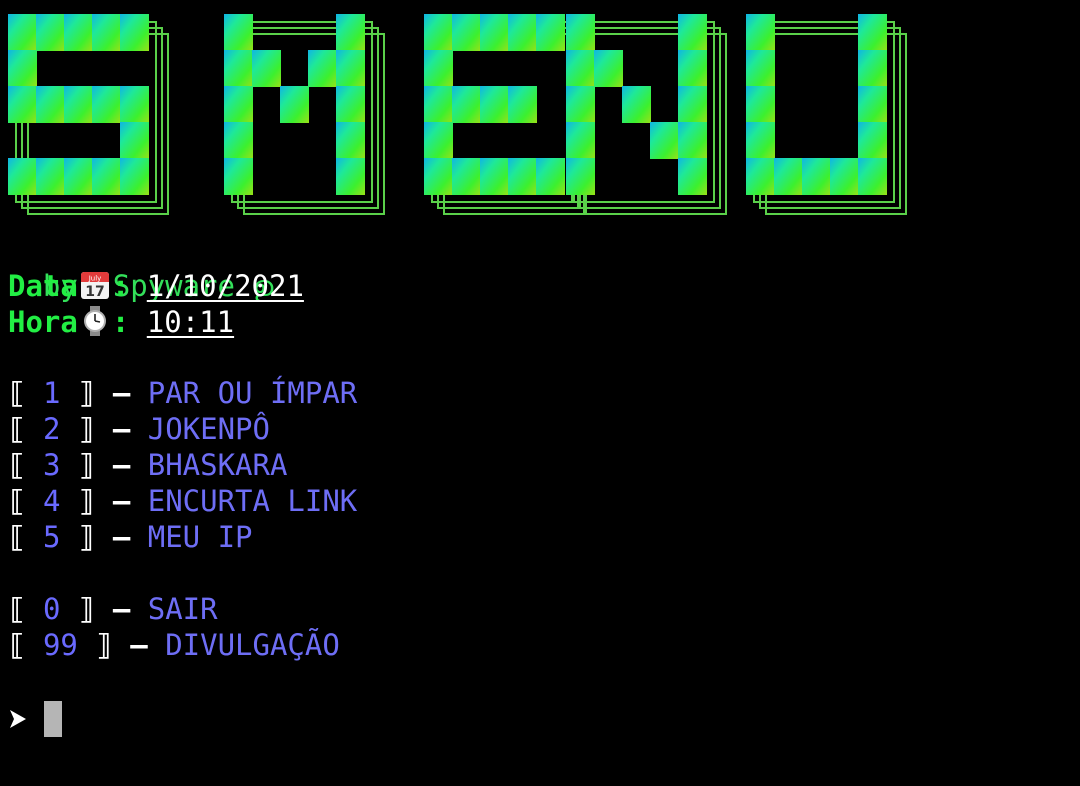 The image size is (1080, 786). I want to click on menu-item-number: 1, so click(51, 393).